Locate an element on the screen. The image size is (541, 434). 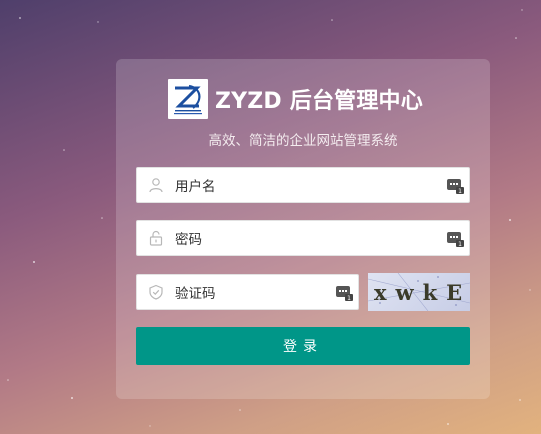
lock-icon is located at coordinates (156, 238).